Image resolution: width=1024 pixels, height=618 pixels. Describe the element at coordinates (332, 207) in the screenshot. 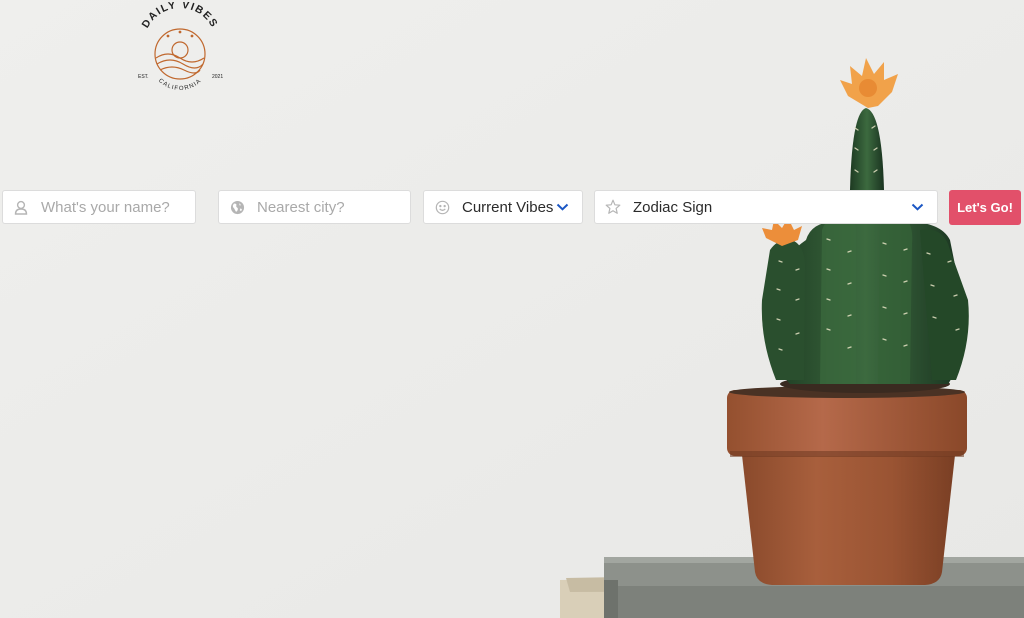

I see `city-input` at that location.